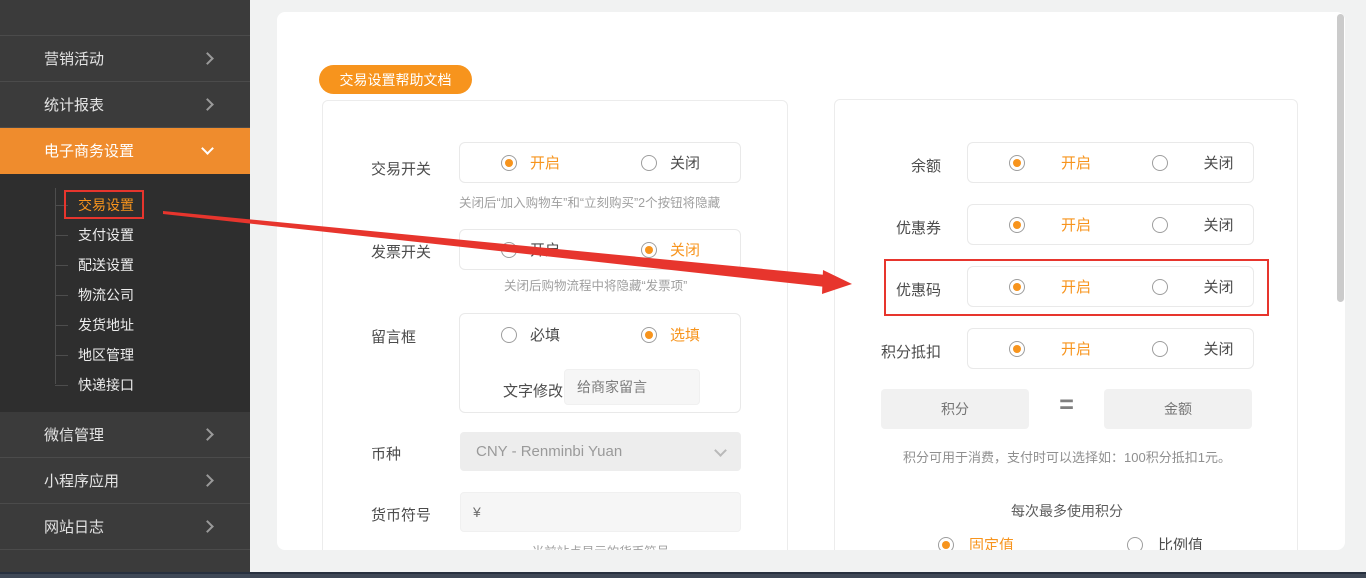 The width and height of the screenshot is (1366, 578). I want to click on radio-optional-selected, so click(649, 334).